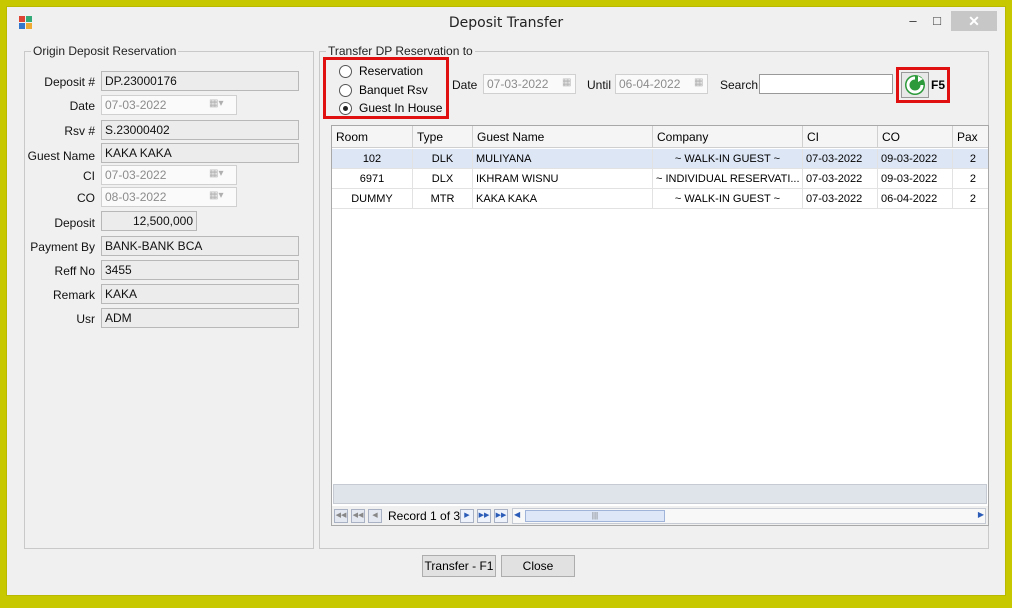 The image size is (1012, 608). Describe the element at coordinates (728, 199) in the screenshot. I see `cell-company: ~ WALK-IN GUEST ~` at that location.